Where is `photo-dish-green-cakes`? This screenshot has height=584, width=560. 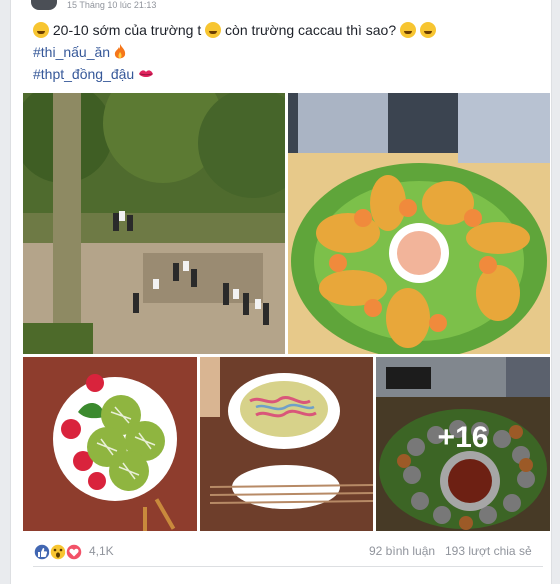
photo-dish-green-cakes is located at coordinates (110, 444).